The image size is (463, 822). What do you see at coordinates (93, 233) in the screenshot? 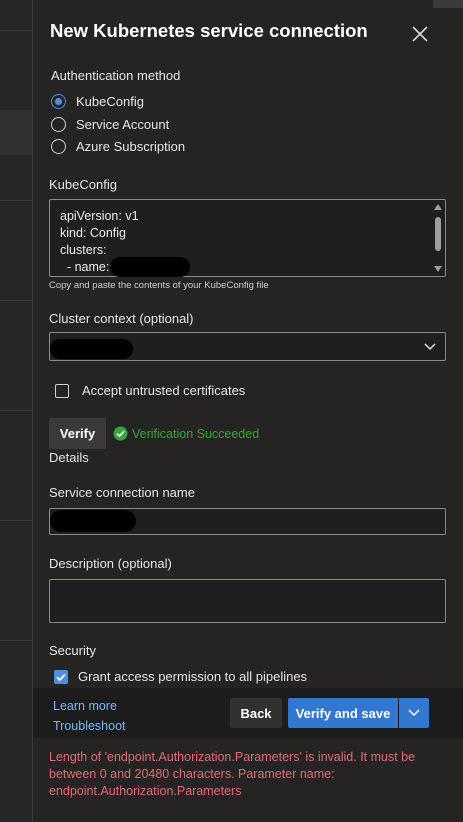
I see `kubeconfig-line: kind: Config` at bounding box center [93, 233].